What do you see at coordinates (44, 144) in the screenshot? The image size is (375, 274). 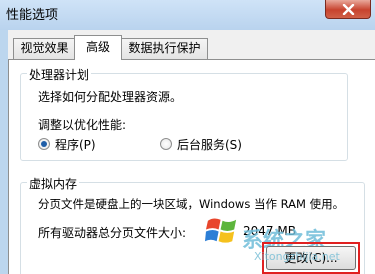 I see `programs-radio` at bounding box center [44, 144].